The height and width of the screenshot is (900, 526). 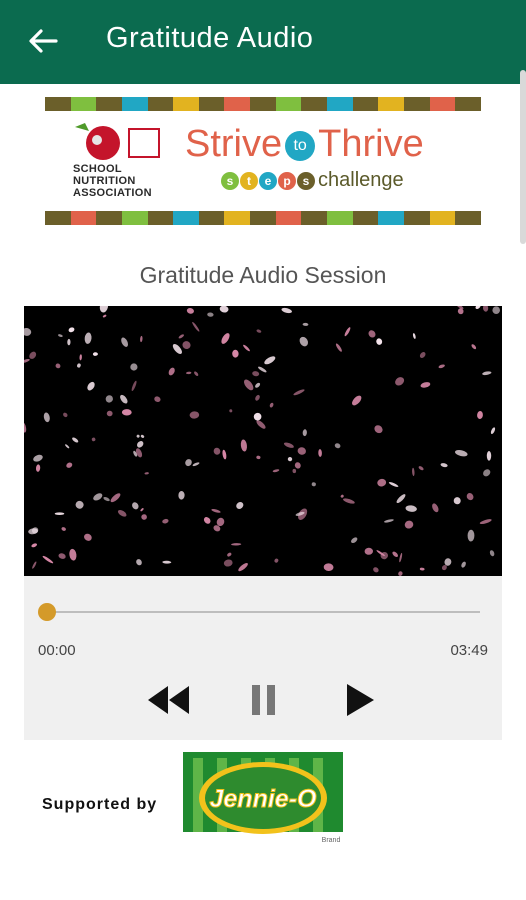 What do you see at coordinates (361, 180) in the screenshot?
I see `challenge-word: challenge` at bounding box center [361, 180].